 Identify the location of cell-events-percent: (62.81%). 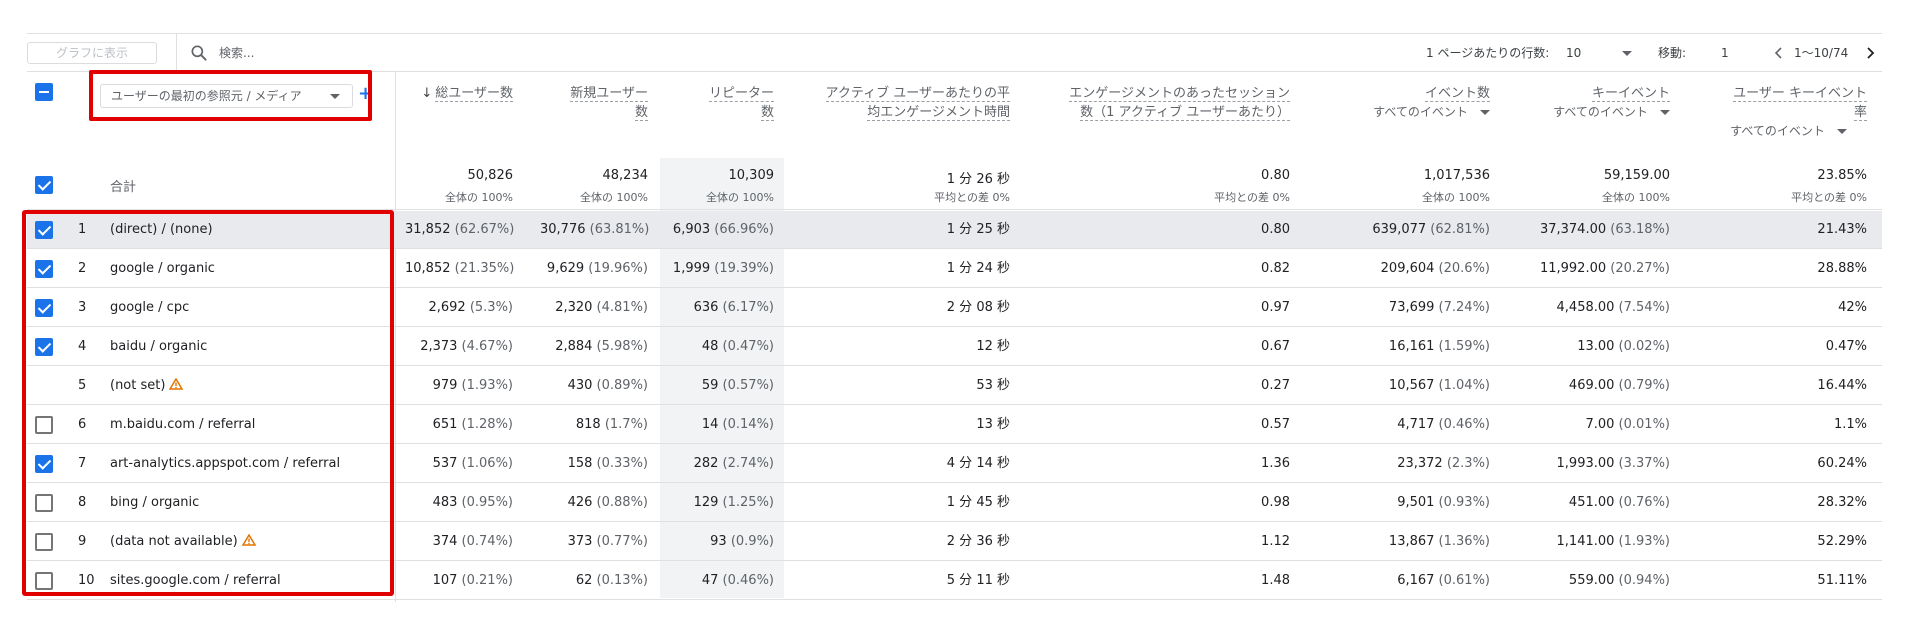
(1458, 229).